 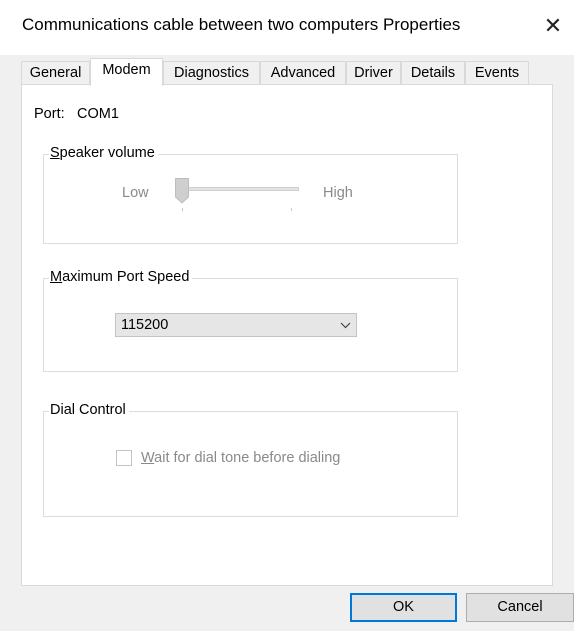 What do you see at coordinates (107, 153) in the screenshot?
I see `speaker-volume-title-rest: peaker volume` at bounding box center [107, 153].